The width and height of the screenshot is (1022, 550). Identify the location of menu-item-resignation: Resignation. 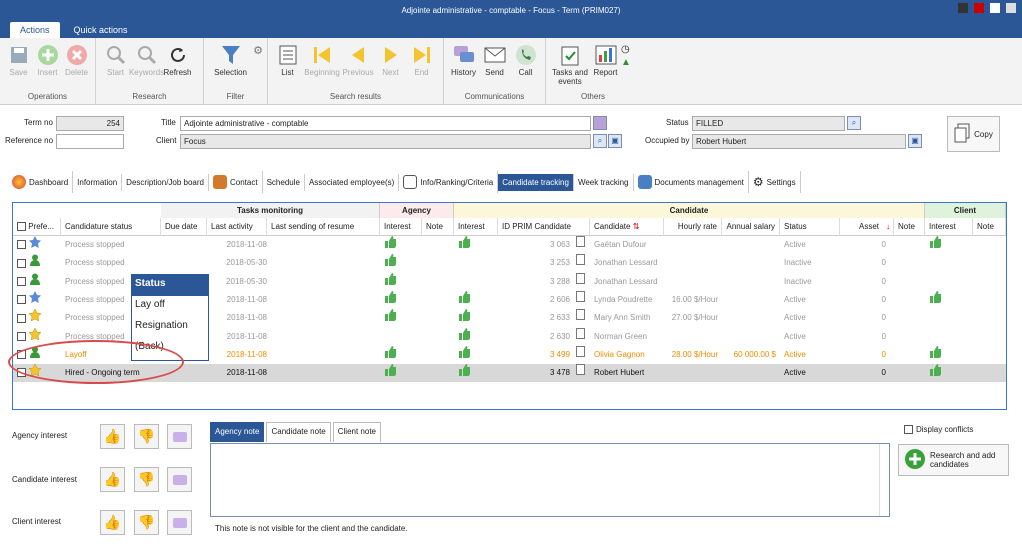
(170, 327).